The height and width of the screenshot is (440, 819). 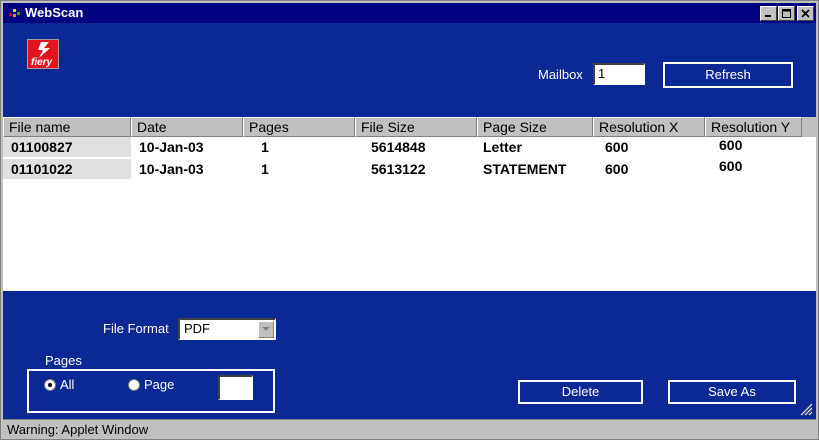 What do you see at coordinates (67, 147) in the screenshot?
I see `cell-file-name: 01100827` at bounding box center [67, 147].